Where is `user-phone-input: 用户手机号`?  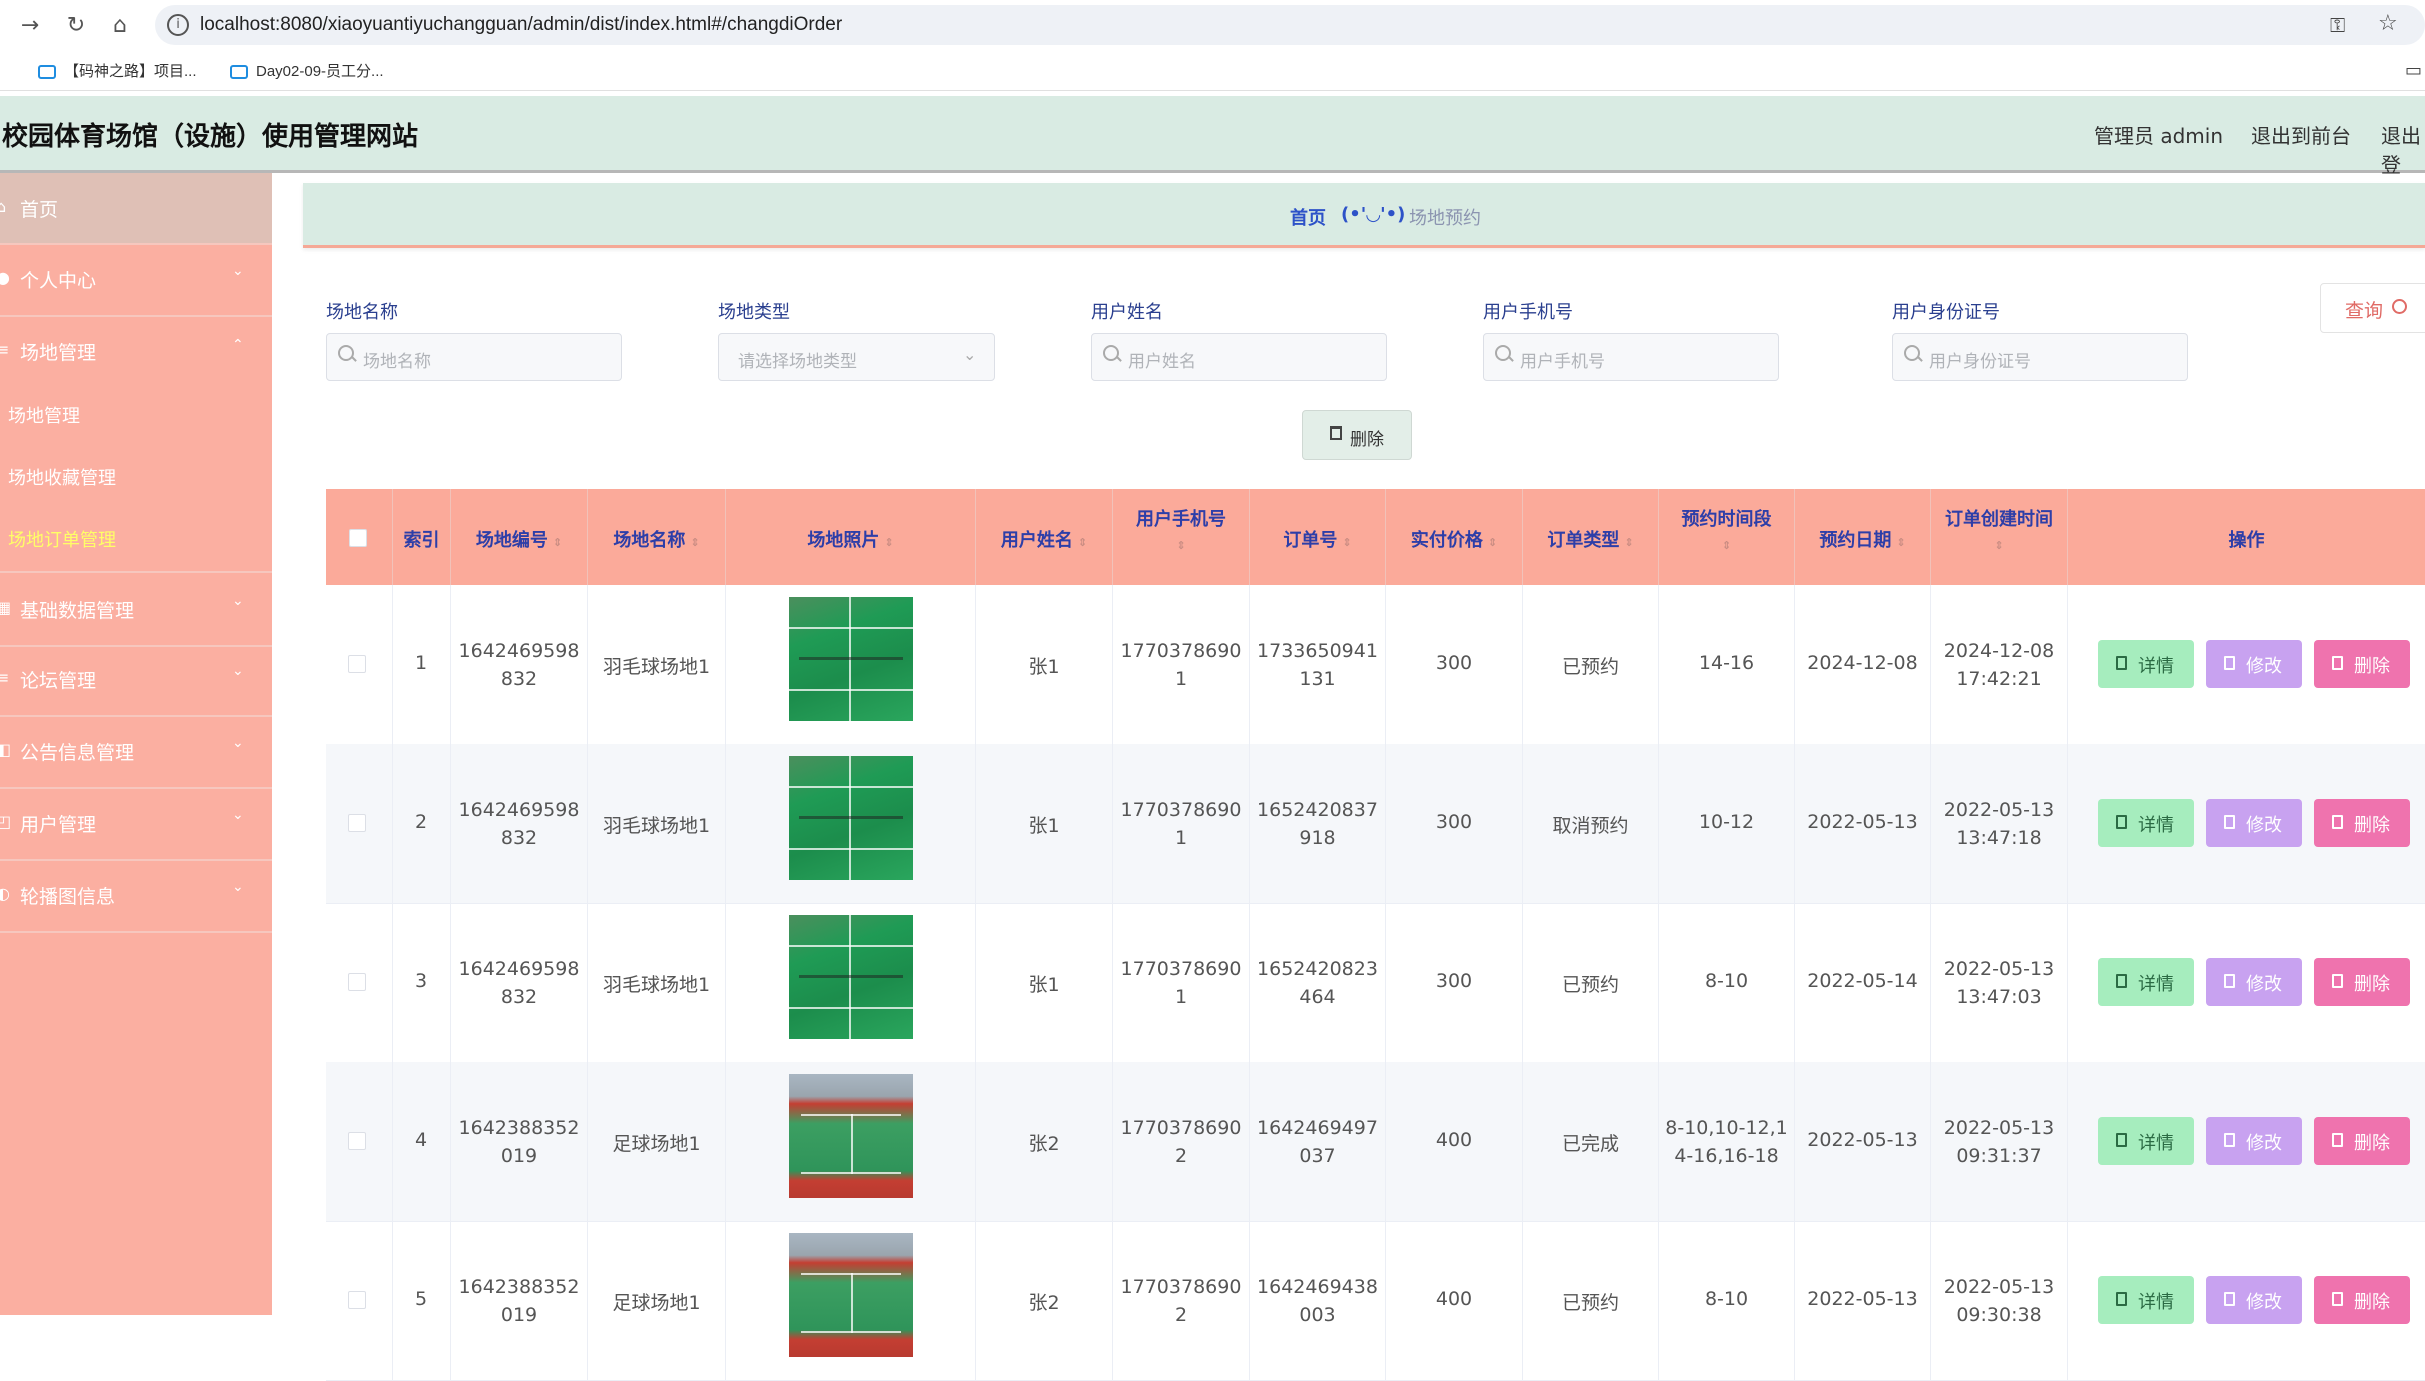
user-phone-input: 用户手机号 is located at coordinates (1631, 357).